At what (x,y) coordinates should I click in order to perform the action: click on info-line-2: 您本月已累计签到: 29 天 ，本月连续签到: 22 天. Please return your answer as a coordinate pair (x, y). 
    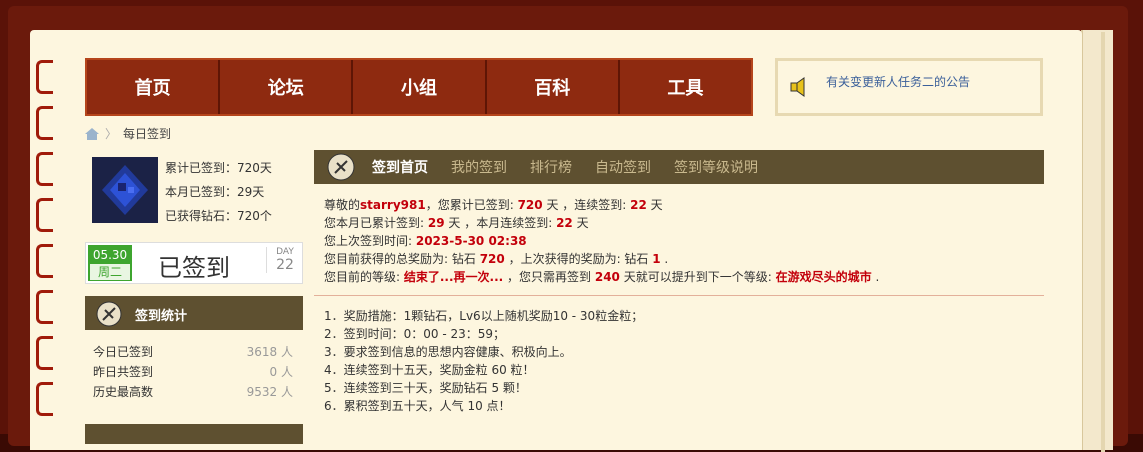
    Looking at the image, I should click on (456, 223).